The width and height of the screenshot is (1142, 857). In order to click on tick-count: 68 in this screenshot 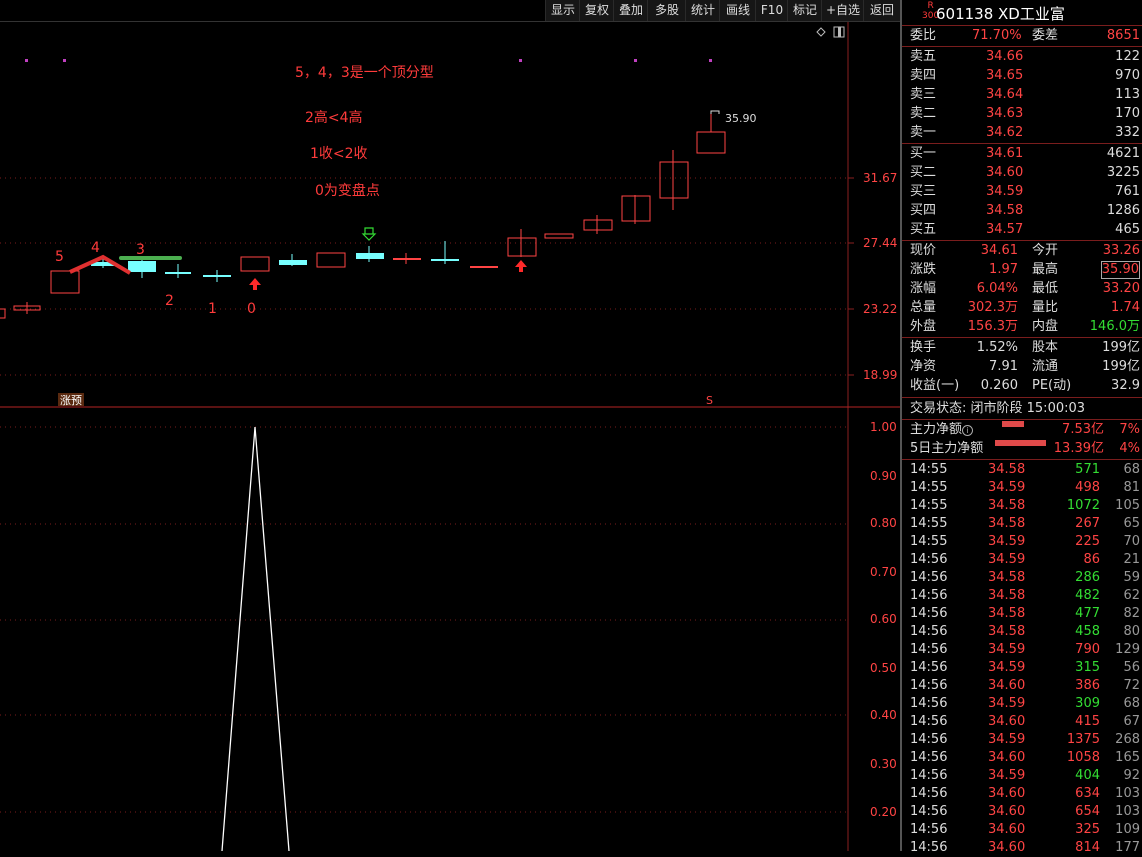, I will do `click(1131, 469)`.